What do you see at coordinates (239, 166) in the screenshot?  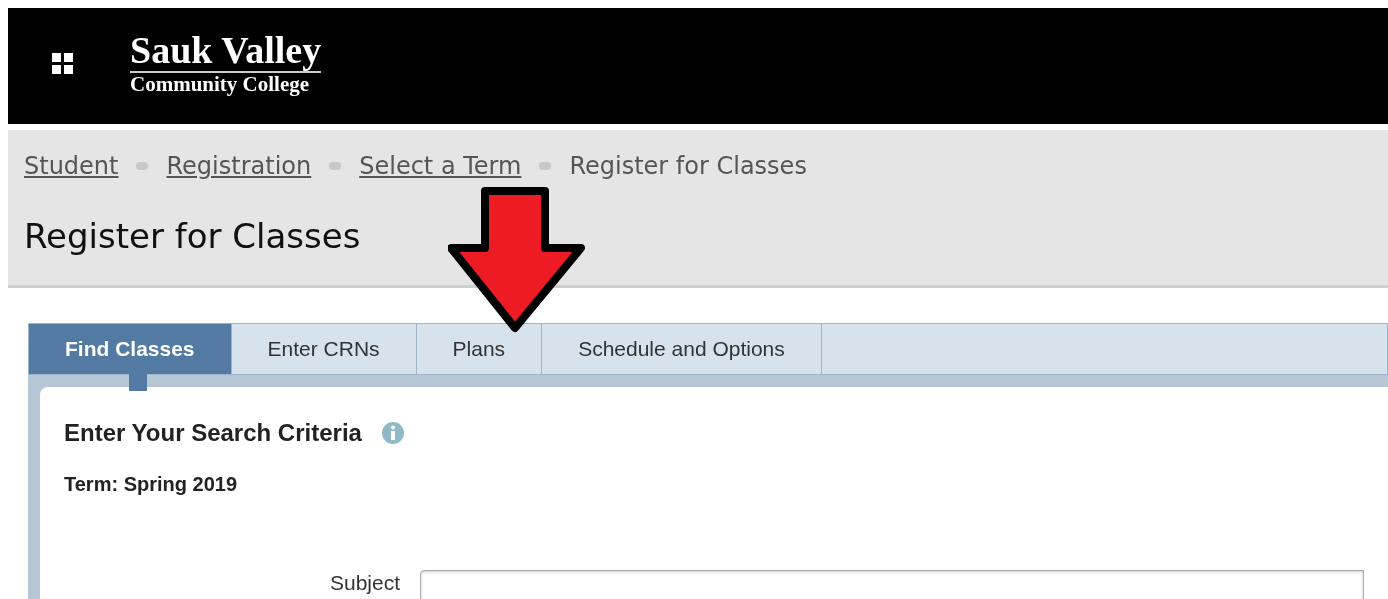 I see `breadcrumb-link: Registration` at bounding box center [239, 166].